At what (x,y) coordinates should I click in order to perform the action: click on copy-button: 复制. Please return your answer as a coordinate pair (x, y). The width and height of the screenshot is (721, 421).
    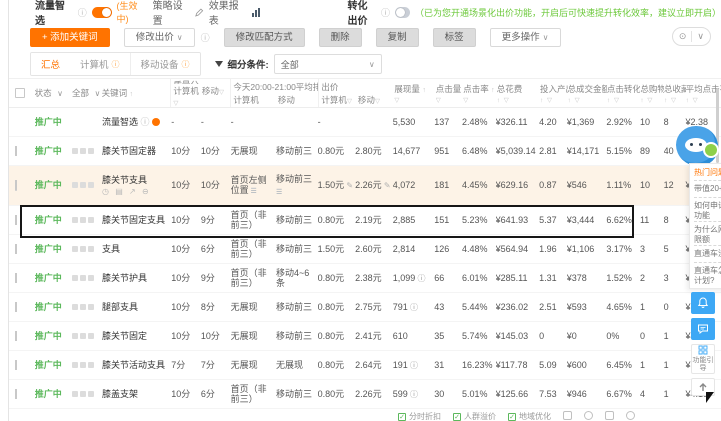
    Looking at the image, I should click on (397, 37).